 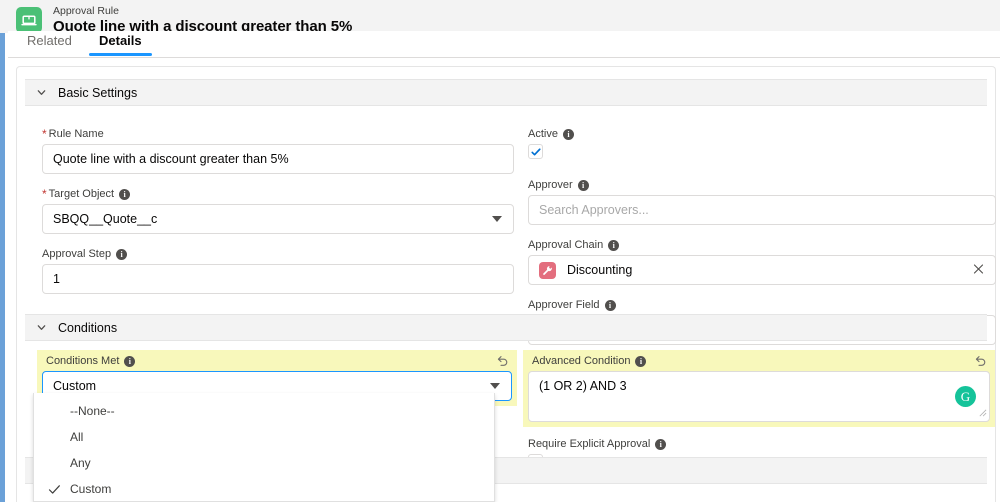 I want to click on label-text: Advanced Condition, so click(x=581, y=361).